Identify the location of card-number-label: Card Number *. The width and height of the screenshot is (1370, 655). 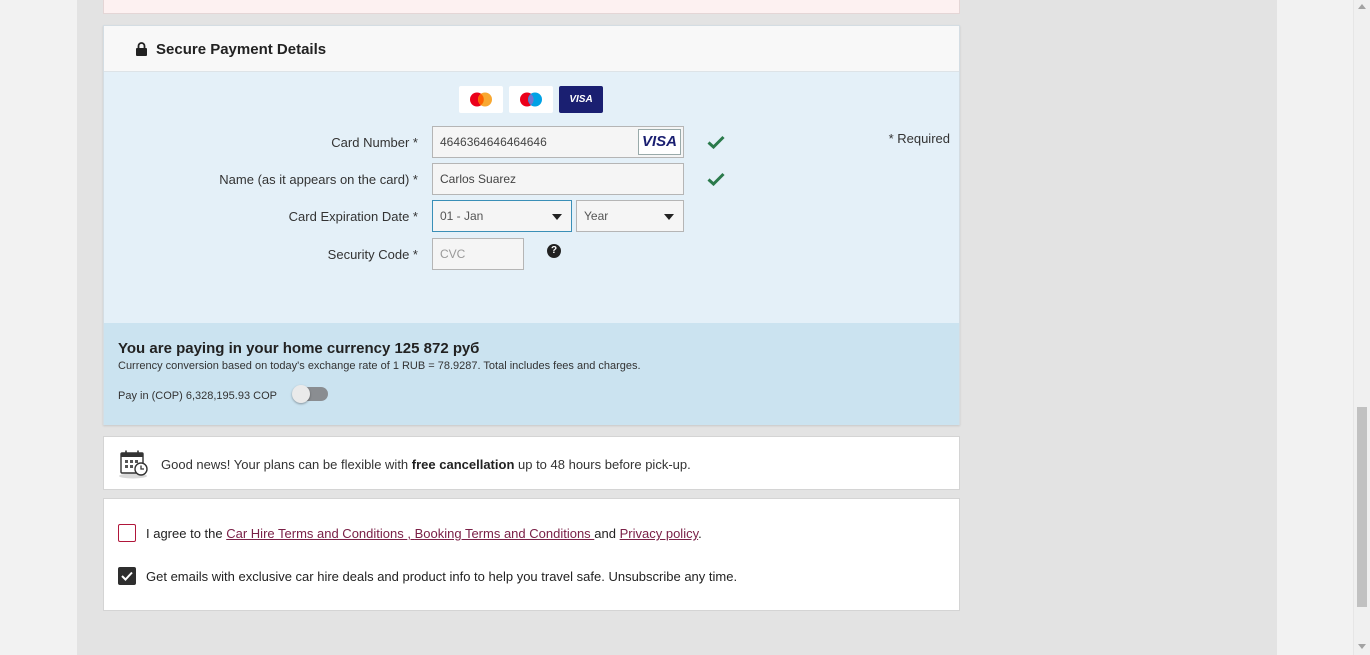
(374, 142).